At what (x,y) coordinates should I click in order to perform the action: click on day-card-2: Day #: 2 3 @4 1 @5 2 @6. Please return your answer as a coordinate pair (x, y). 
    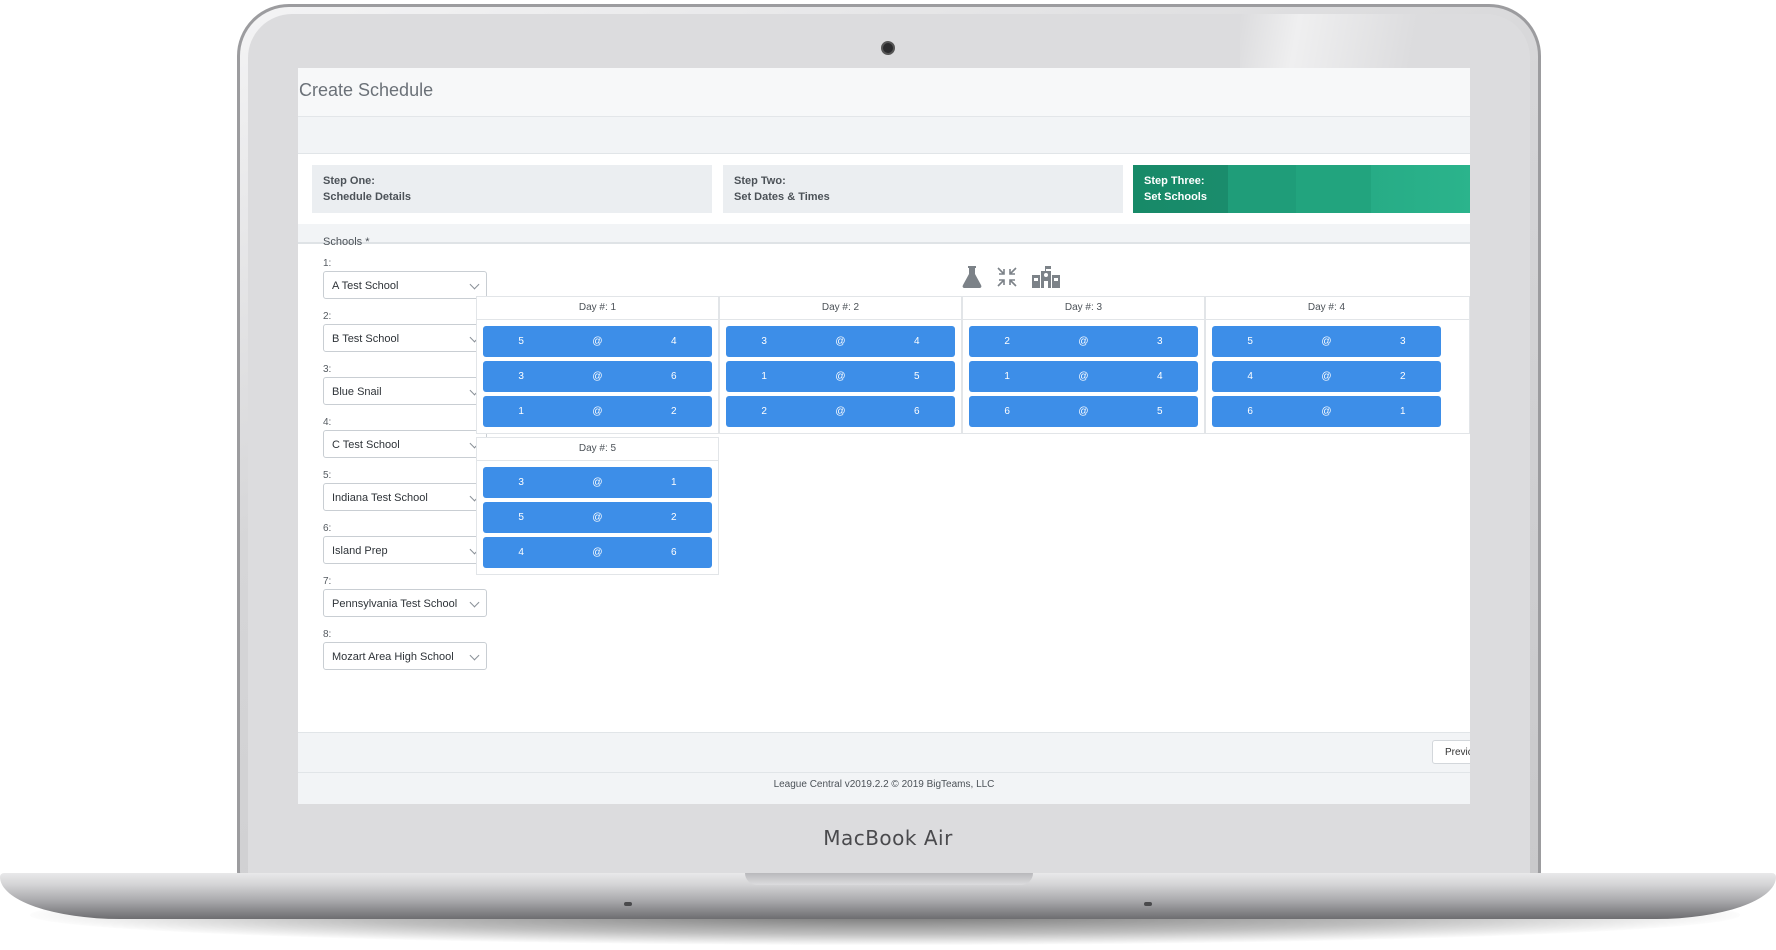
    Looking at the image, I should click on (840, 365).